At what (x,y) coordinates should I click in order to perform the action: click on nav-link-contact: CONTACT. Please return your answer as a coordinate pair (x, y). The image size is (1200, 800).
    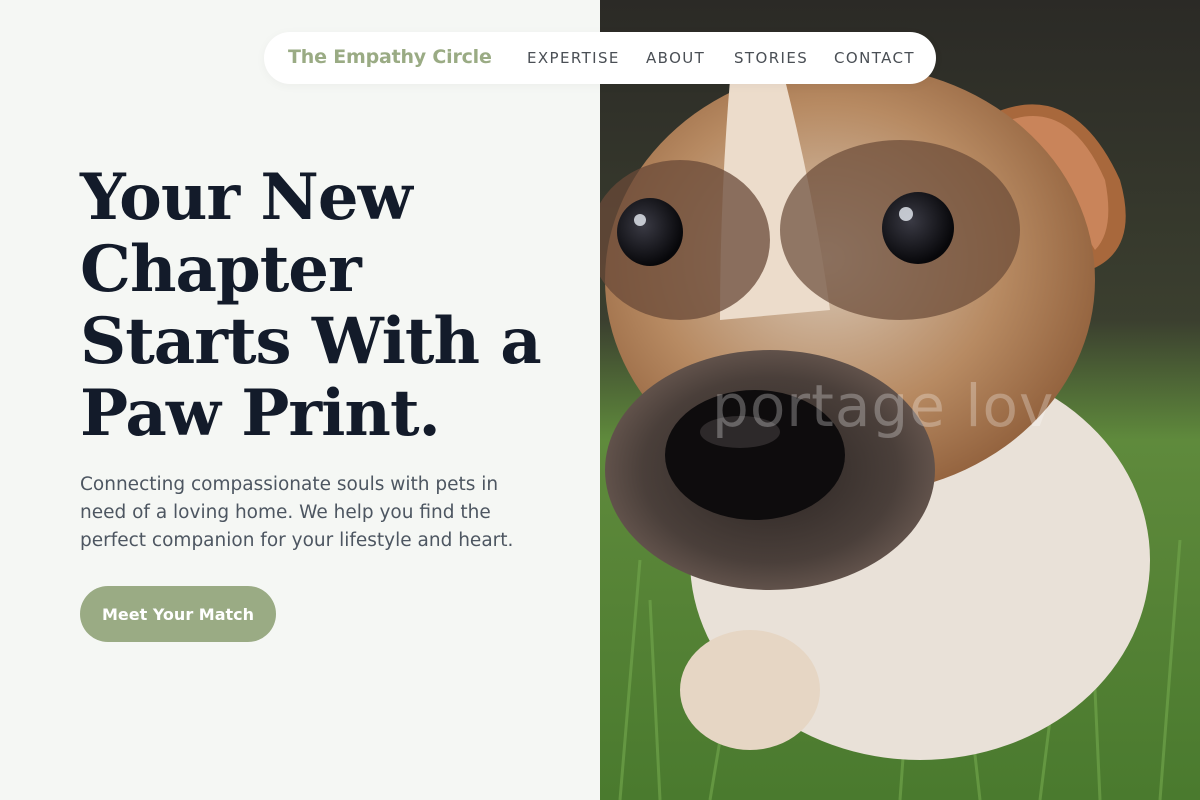
    Looking at the image, I should click on (874, 58).